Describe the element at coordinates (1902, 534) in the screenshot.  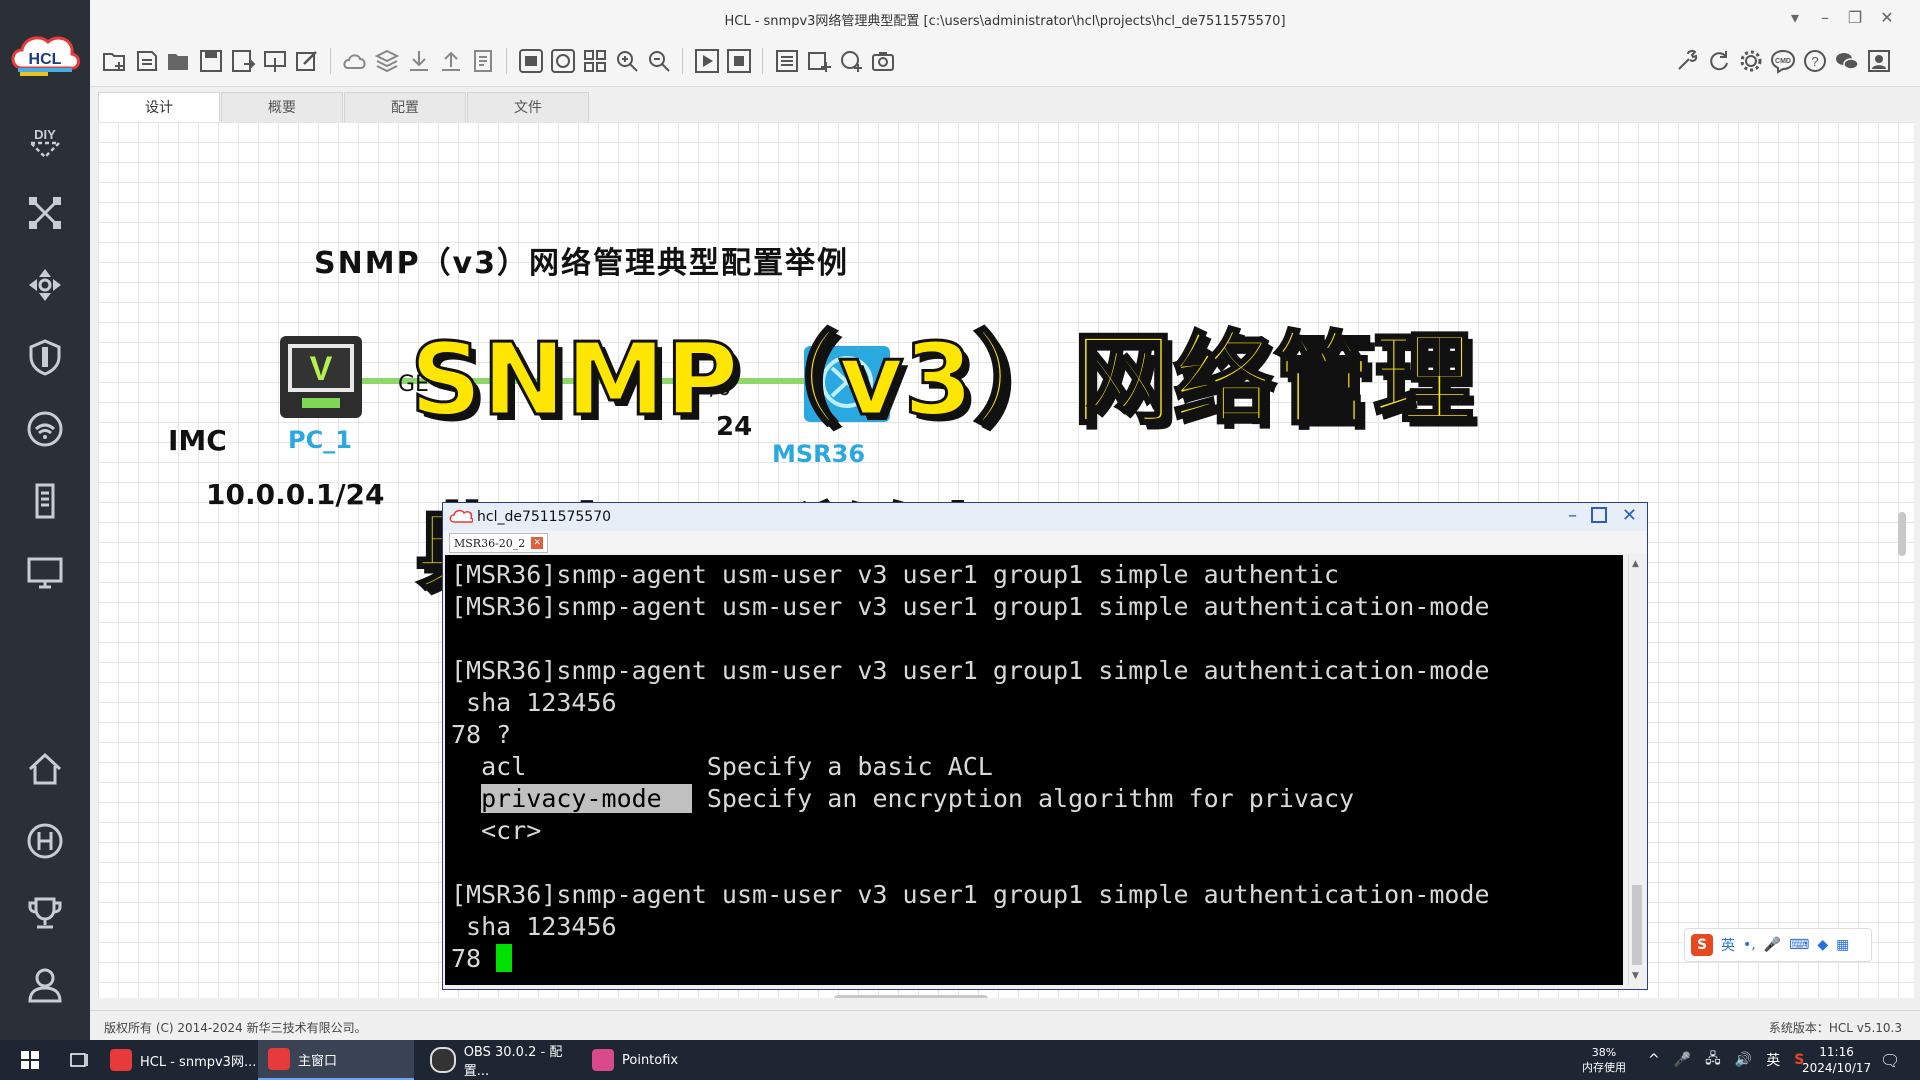
I see `vertical-scrollbar` at that location.